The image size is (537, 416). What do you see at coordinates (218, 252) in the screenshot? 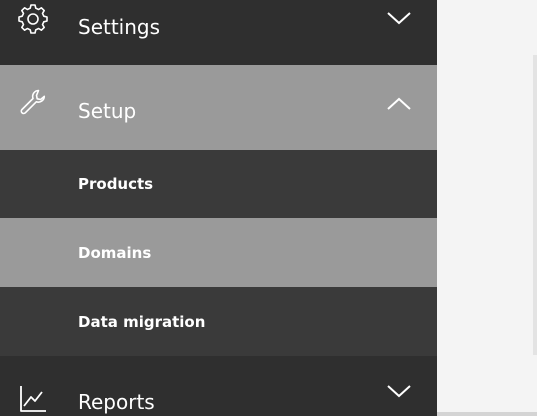
I see `sidebar-subitem-domains: Domains` at bounding box center [218, 252].